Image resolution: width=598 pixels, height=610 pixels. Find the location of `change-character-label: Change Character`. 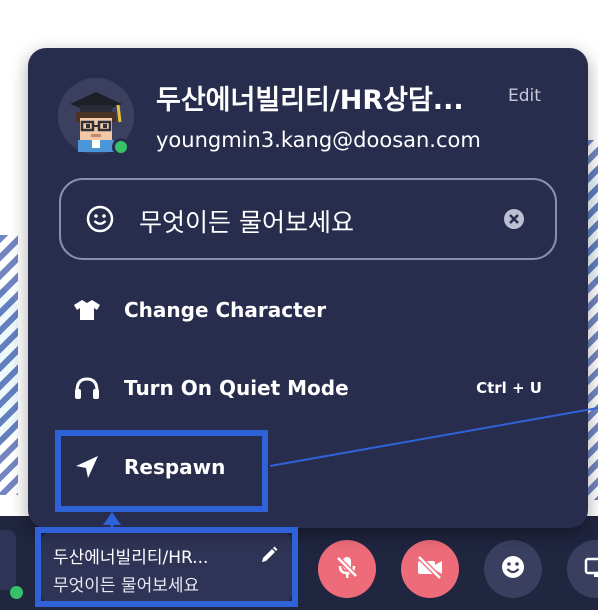

change-character-label: Change Character is located at coordinates (225, 310).